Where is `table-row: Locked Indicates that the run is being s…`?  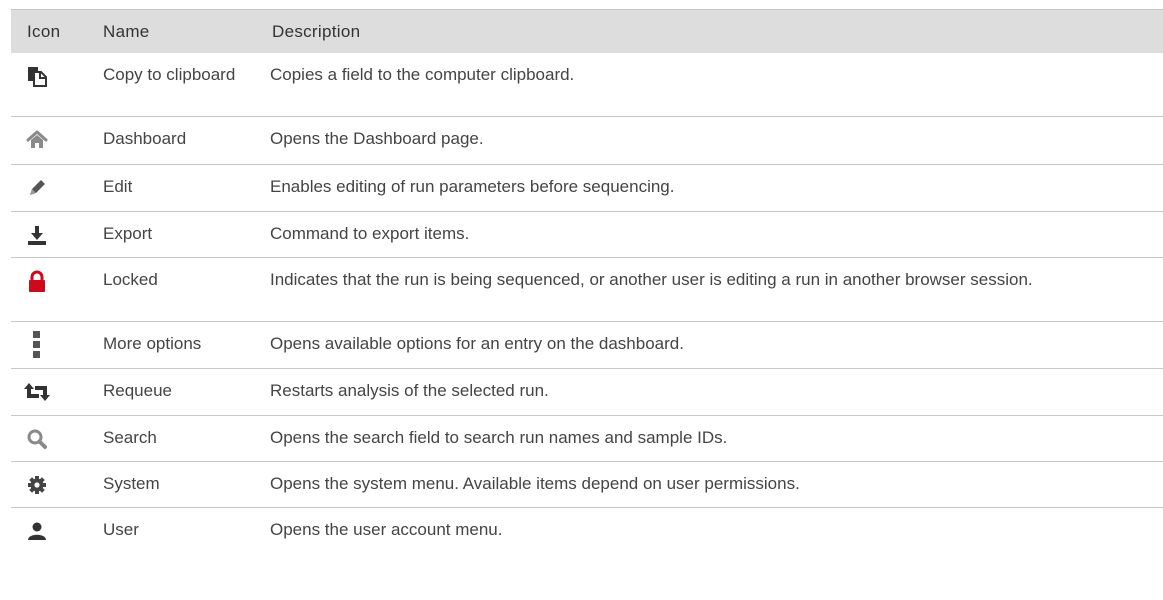
table-row: Locked Indicates that the run is being s… is located at coordinates (587, 290).